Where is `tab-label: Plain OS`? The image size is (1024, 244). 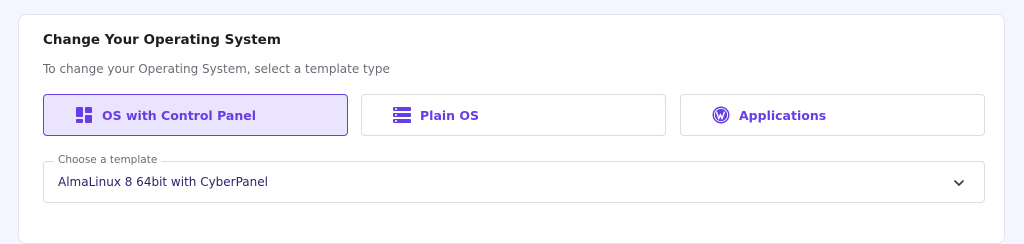 tab-label: Plain OS is located at coordinates (450, 115).